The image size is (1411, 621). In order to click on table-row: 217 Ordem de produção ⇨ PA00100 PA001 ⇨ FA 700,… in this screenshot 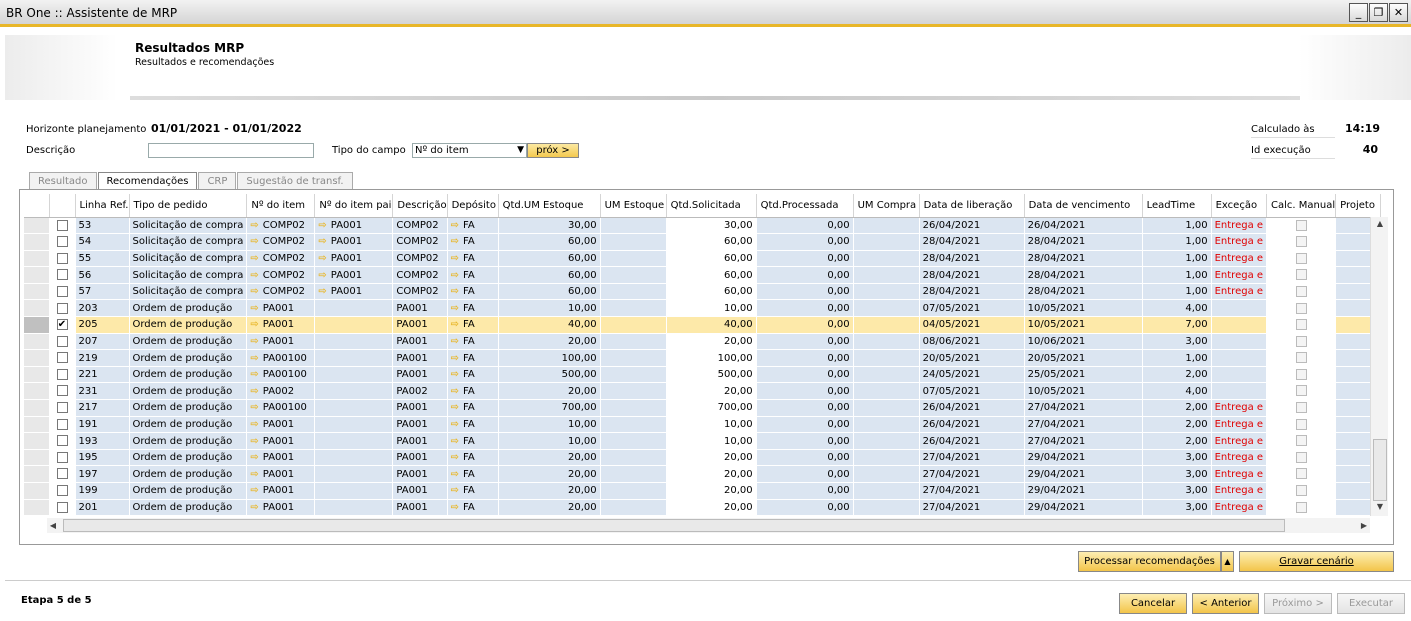, I will do `click(703, 408)`.